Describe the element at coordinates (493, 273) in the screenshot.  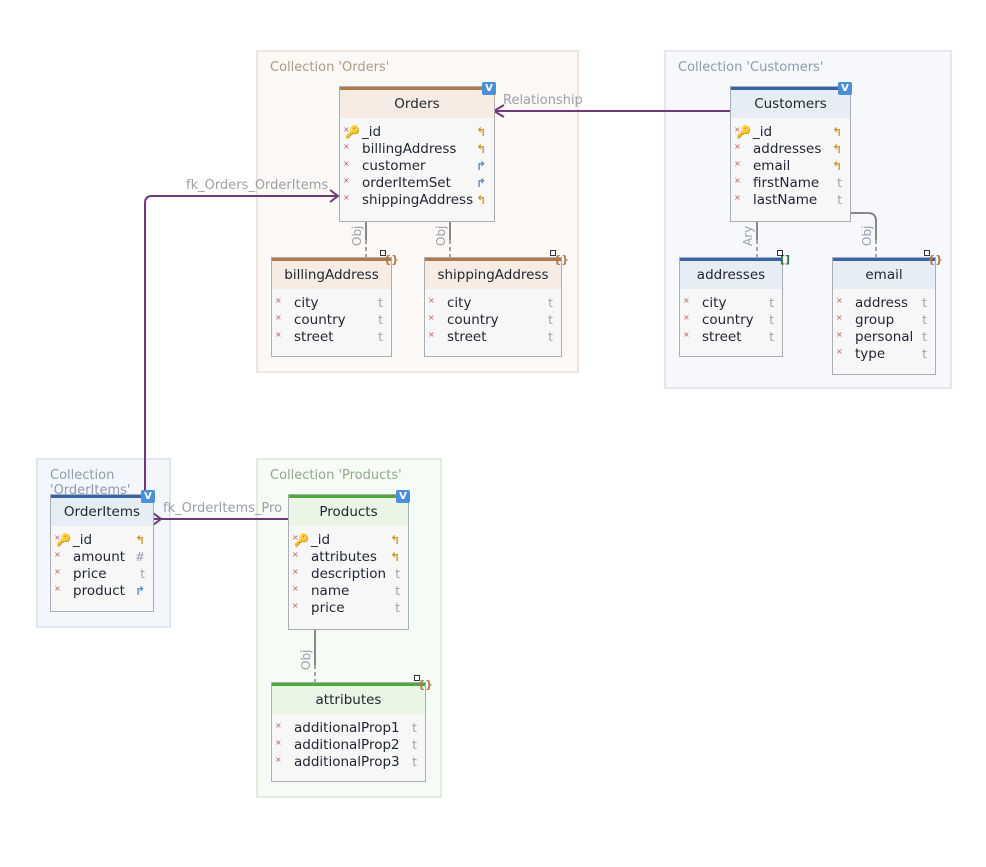
I see `entity-header: shippingAddress` at that location.